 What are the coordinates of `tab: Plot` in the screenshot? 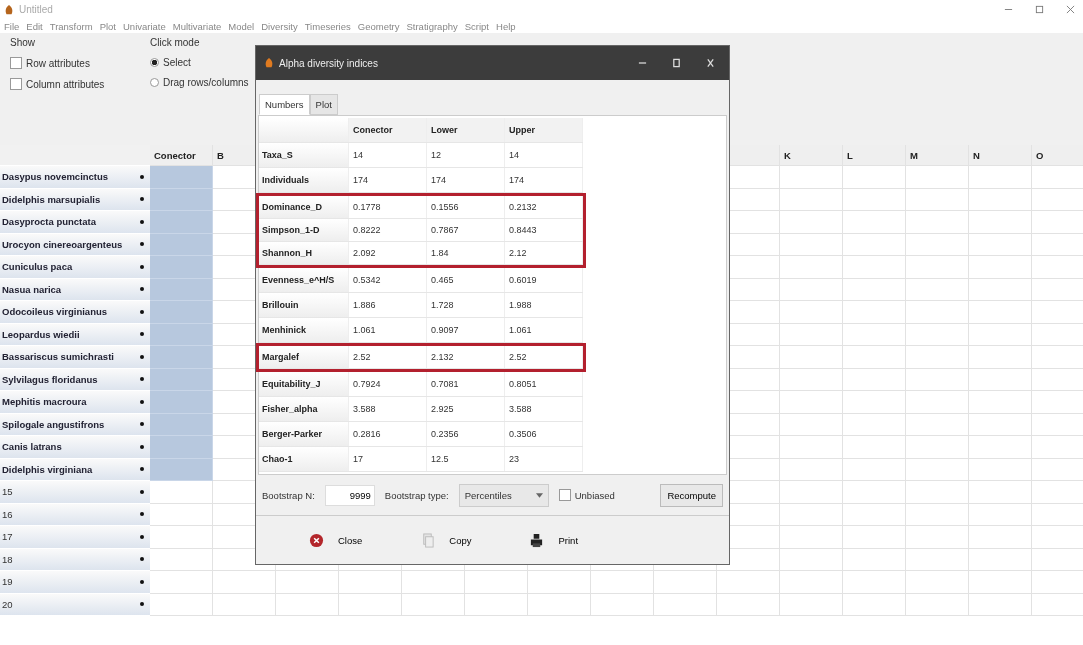 It's located at (323, 104).